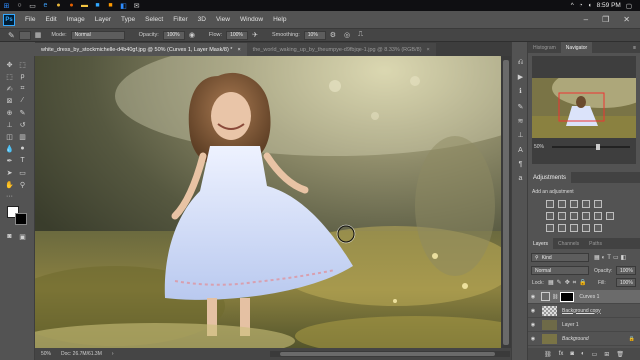 The width and height of the screenshot is (640, 360). I want to click on levels-icon, so click(562, 204).